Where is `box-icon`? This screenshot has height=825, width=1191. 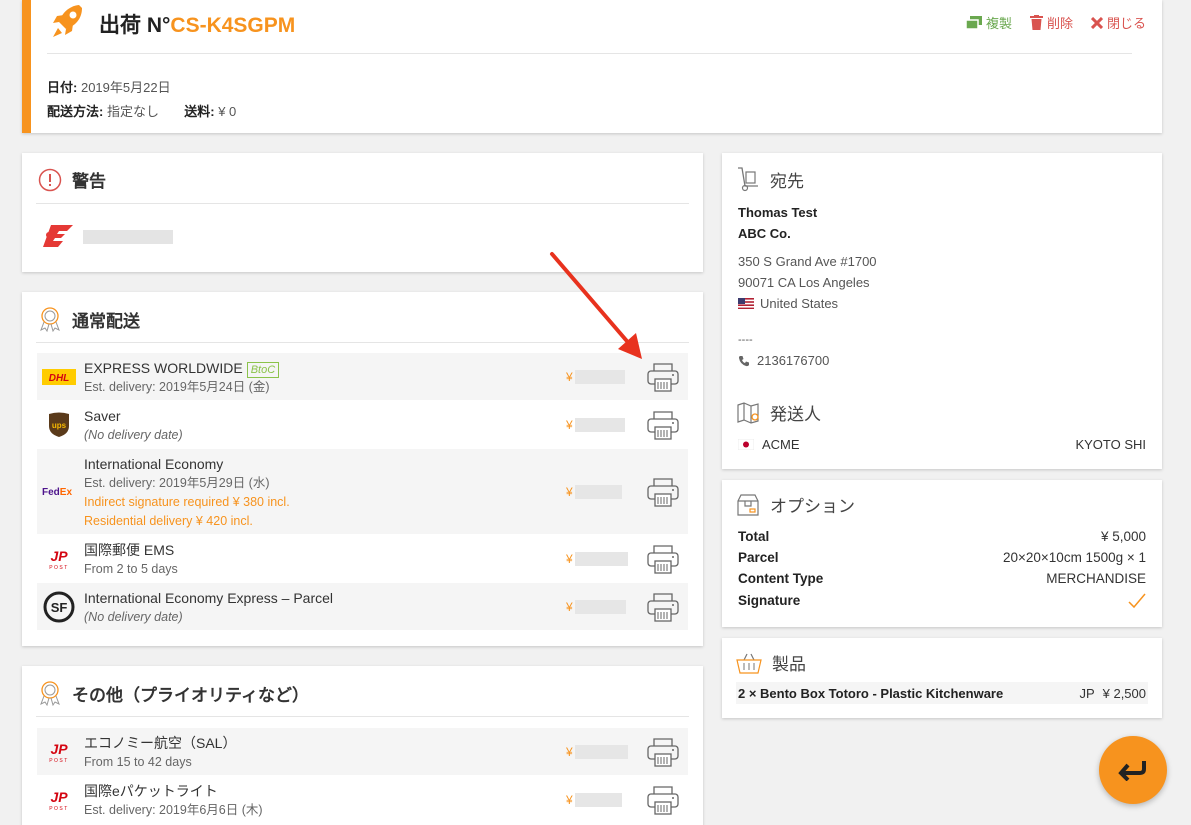 box-icon is located at coordinates (748, 504).